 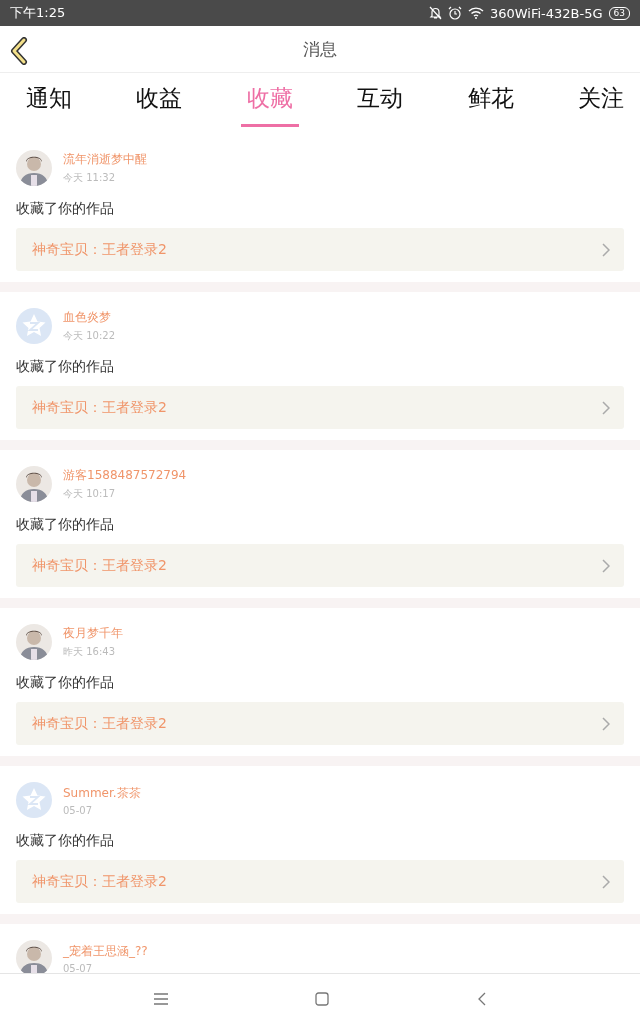 I want to click on status-time: 下午1:25, so click(x=38, y=13).